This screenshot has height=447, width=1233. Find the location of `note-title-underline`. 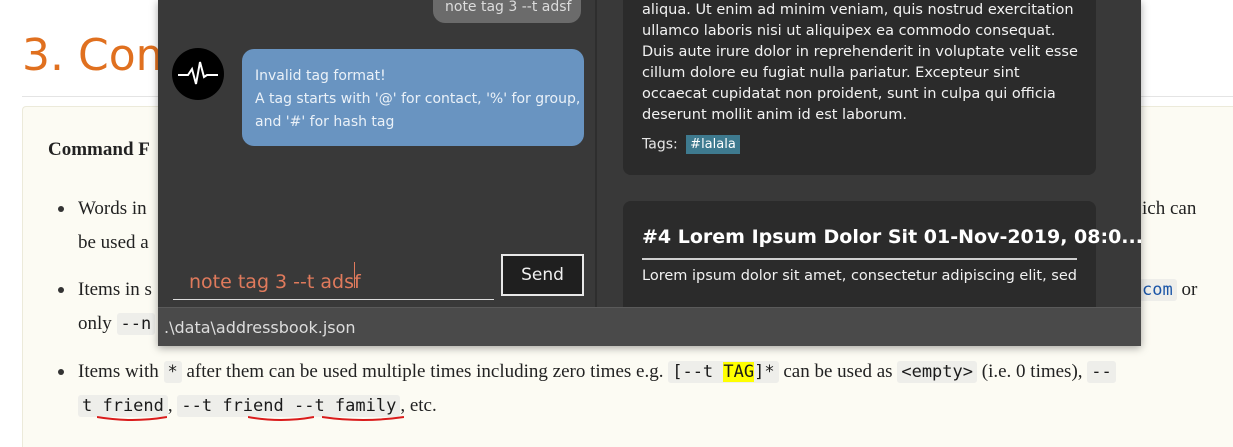

note-title-underline is located at coordinates (859, 259).